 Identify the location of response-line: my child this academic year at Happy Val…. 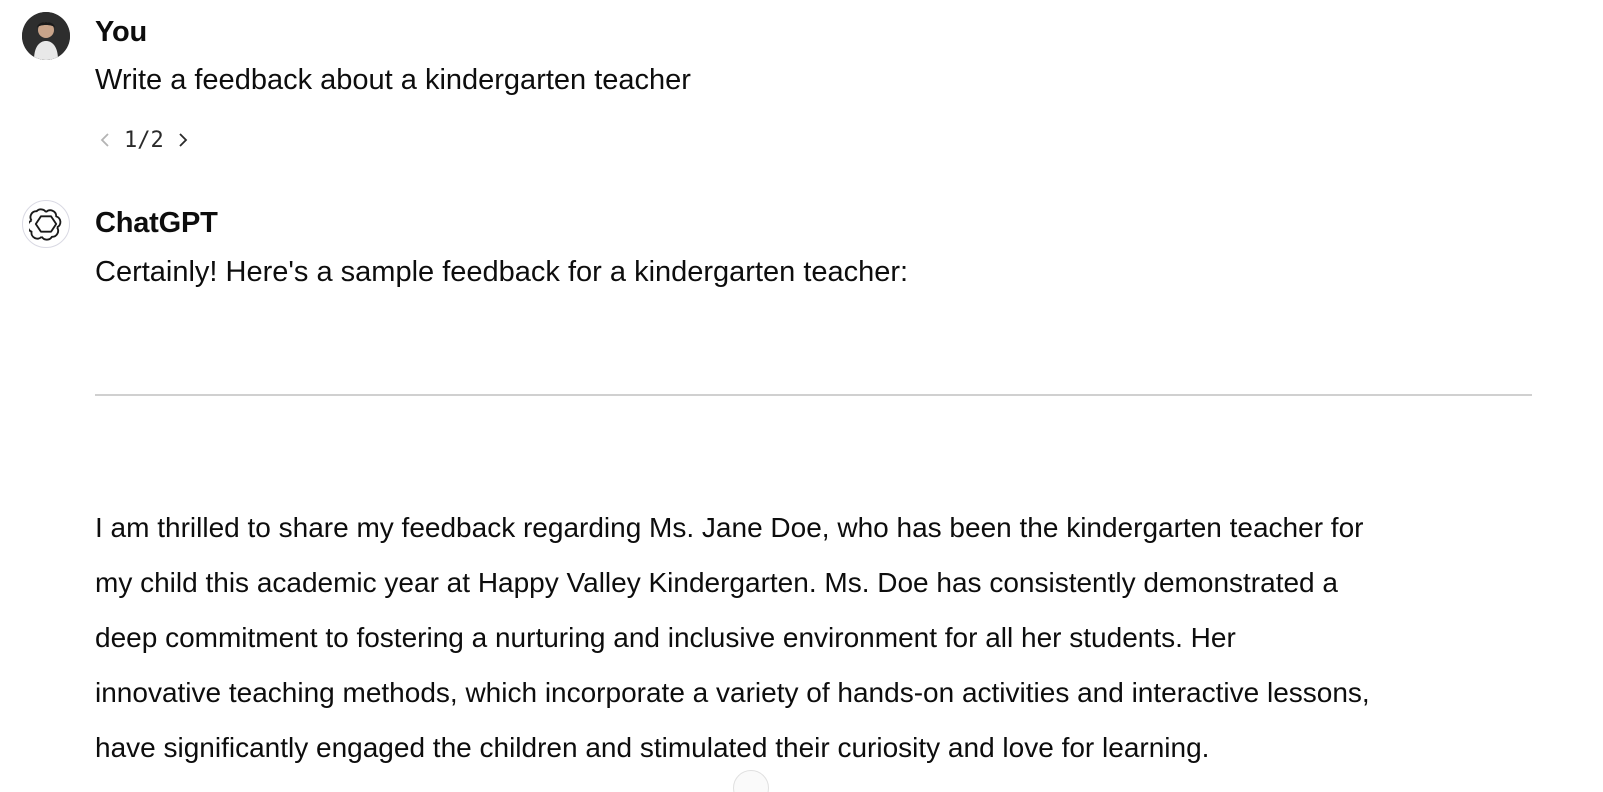
(716, 582).